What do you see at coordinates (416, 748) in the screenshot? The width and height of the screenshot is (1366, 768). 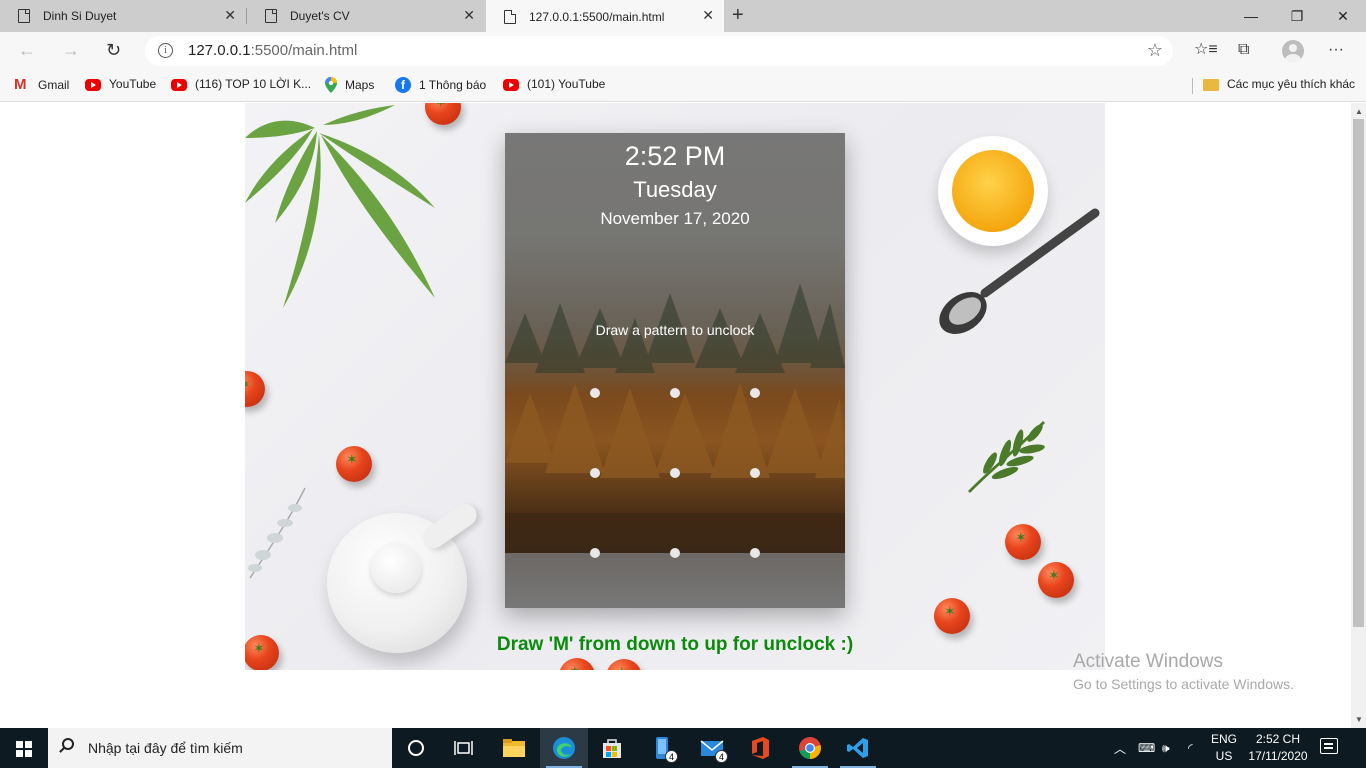 I see `cortana-button` at bounding box center [416, 748].